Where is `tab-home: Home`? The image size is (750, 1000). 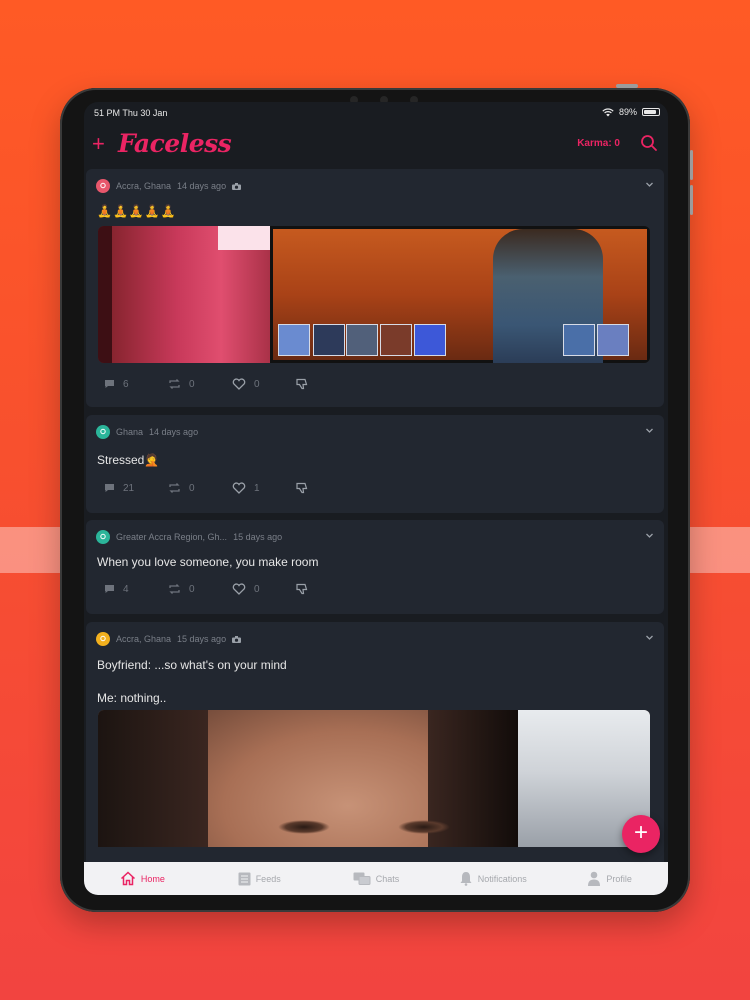
tab-home: Home is located at coordinates (142, 878).